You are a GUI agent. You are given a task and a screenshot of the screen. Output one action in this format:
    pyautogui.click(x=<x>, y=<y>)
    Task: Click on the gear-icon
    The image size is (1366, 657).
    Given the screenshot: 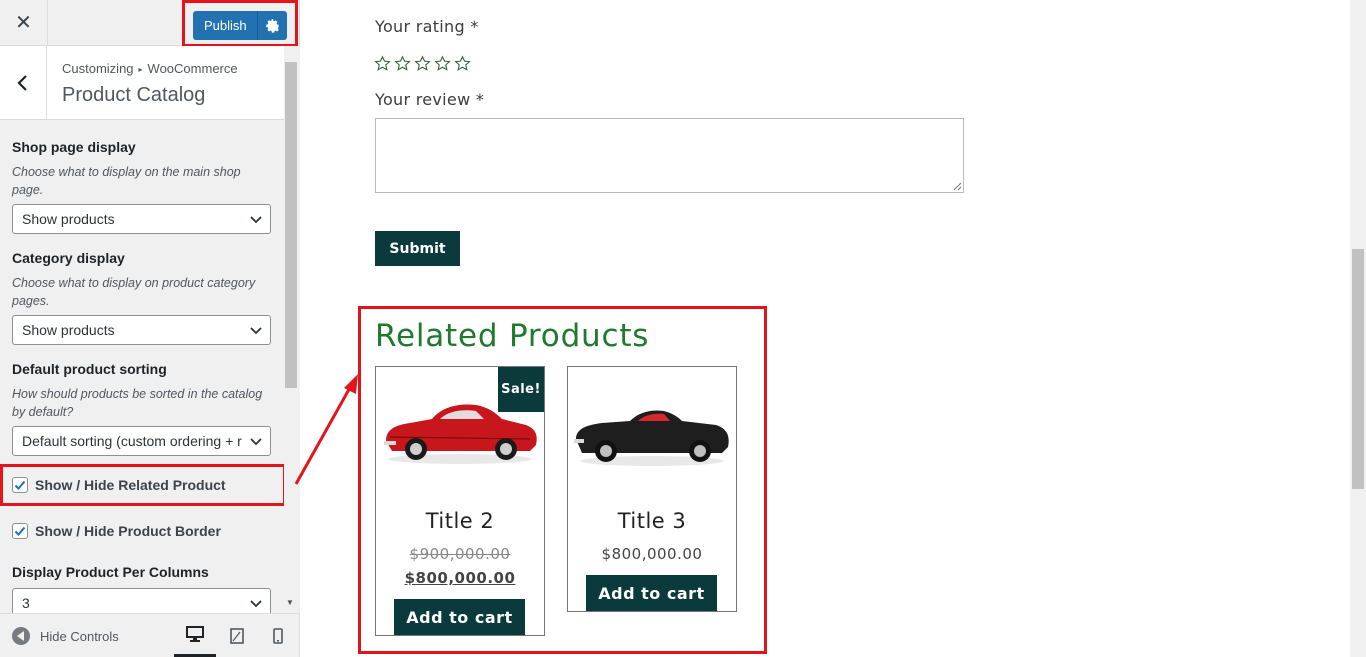 What is the action you would take?
    pyautogui.click(x=272, y=25)
    